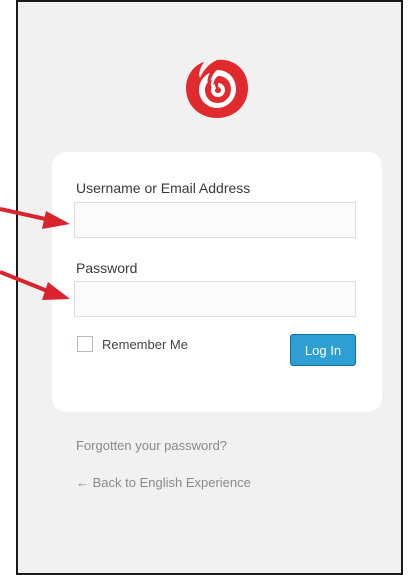 This screenshot has width=418, height=575. What do you see at coordinates (217, 88) in the screenshot?
I see `rose-icon` at bounding box center [217, 88].